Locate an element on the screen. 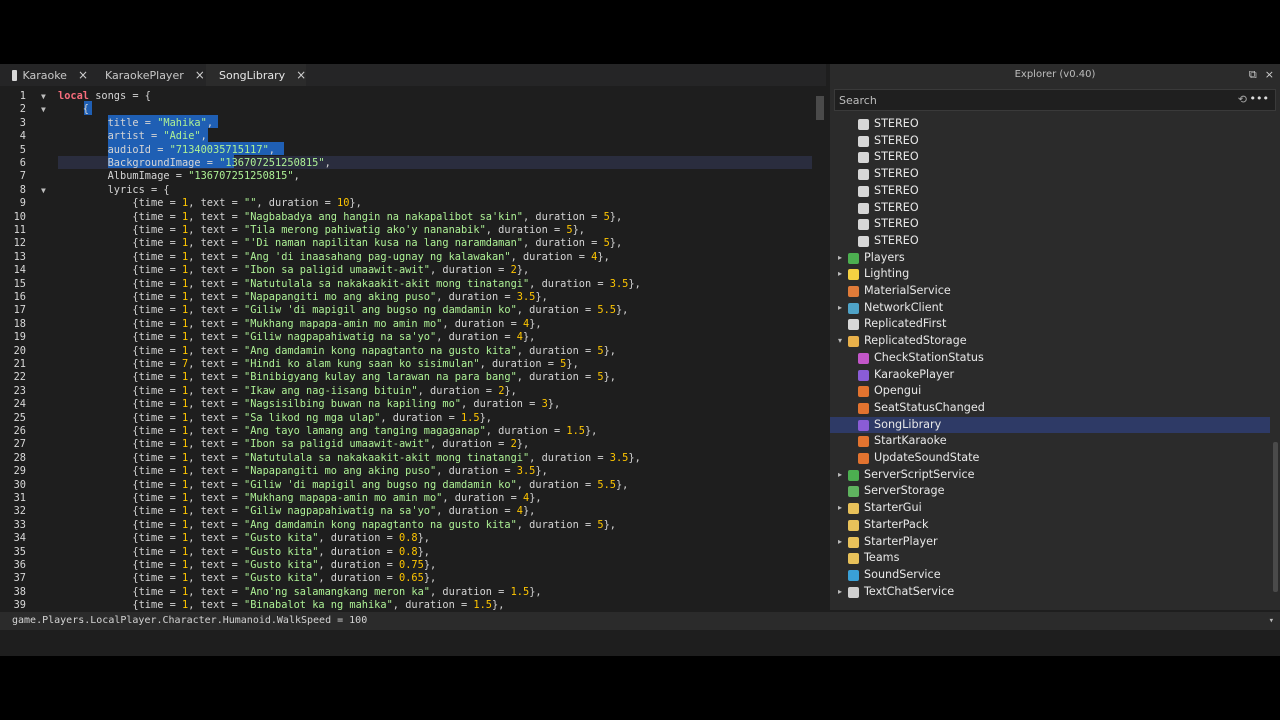 The width and height of the screenshot is (1280, 720). tree-item-players: ▸ Players is located at coordinates (1050, 258).